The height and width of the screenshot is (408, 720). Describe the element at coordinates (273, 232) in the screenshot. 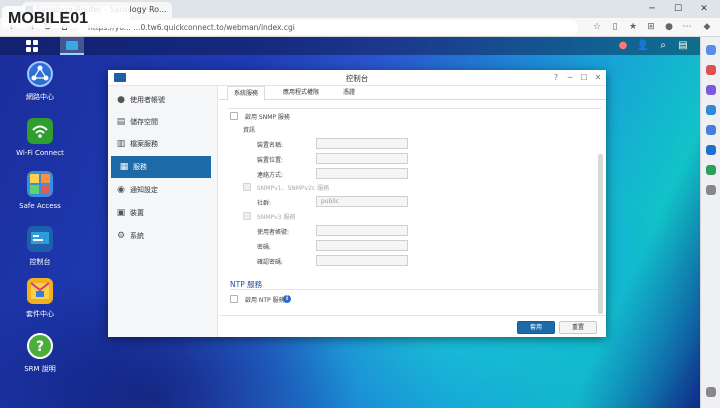

I see `username-label: 使用者帳號:` at that location.